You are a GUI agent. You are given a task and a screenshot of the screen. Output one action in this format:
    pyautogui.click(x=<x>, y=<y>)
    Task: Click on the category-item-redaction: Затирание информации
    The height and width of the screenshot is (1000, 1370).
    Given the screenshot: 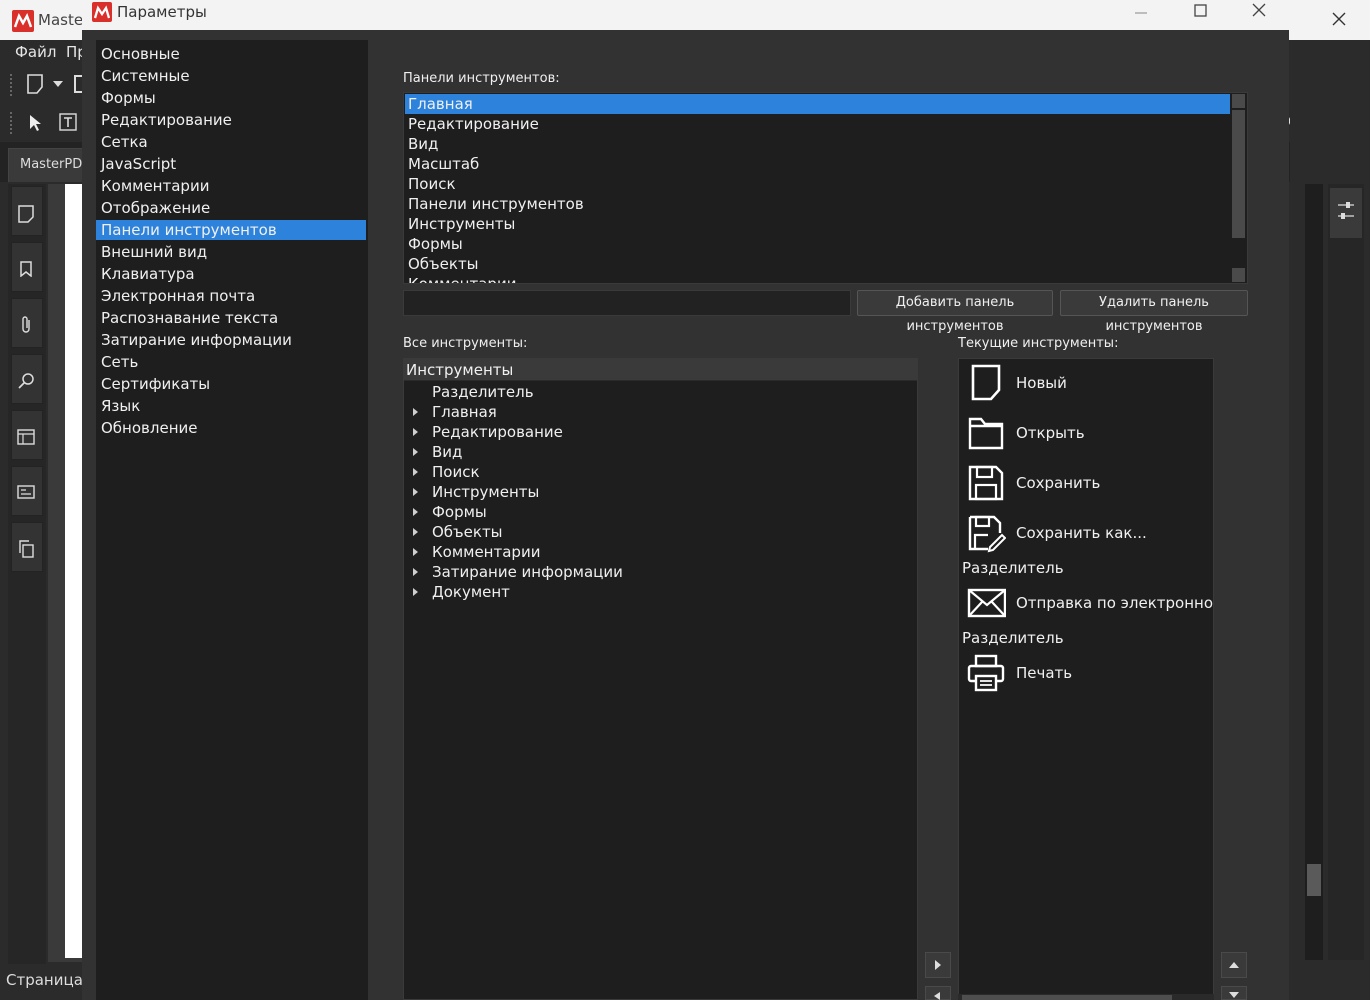 What is the action you would take?
    pyautogui.click(x=231, y=340)
    